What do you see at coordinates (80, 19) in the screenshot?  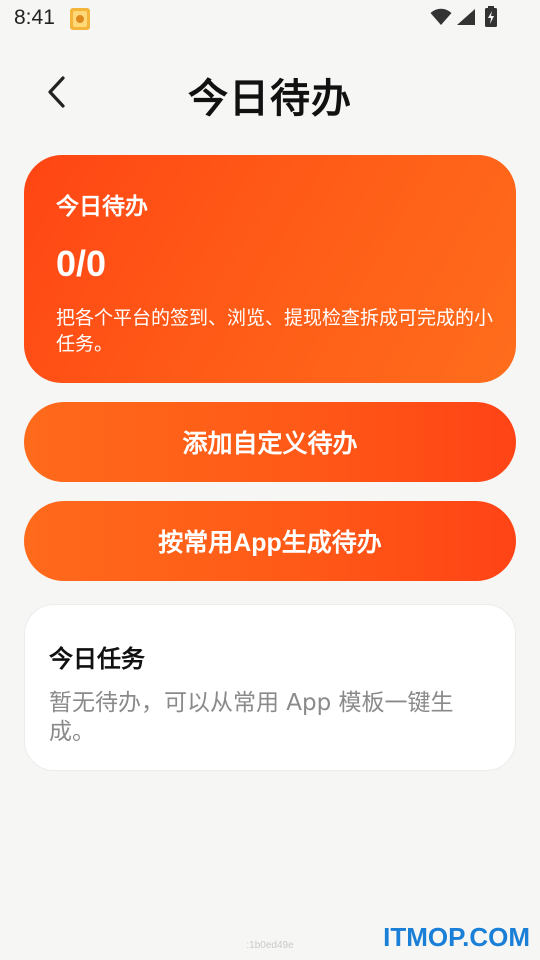 I see `notification-app-icon` at bounding box center [80, 19].